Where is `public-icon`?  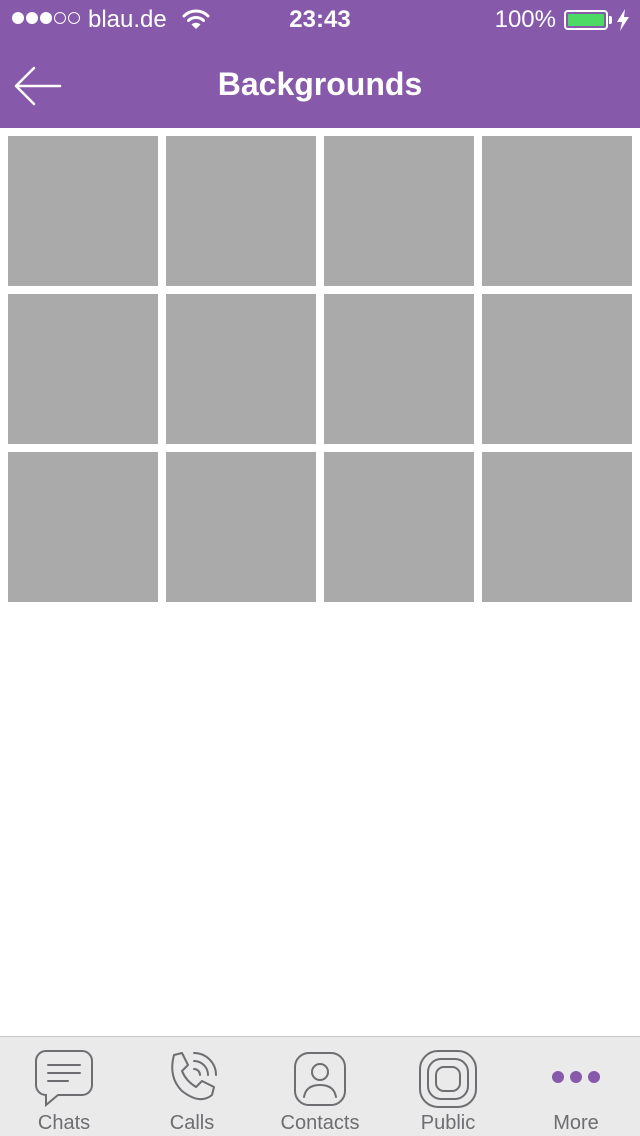 public-icon is located at coordinates (448, 1079).